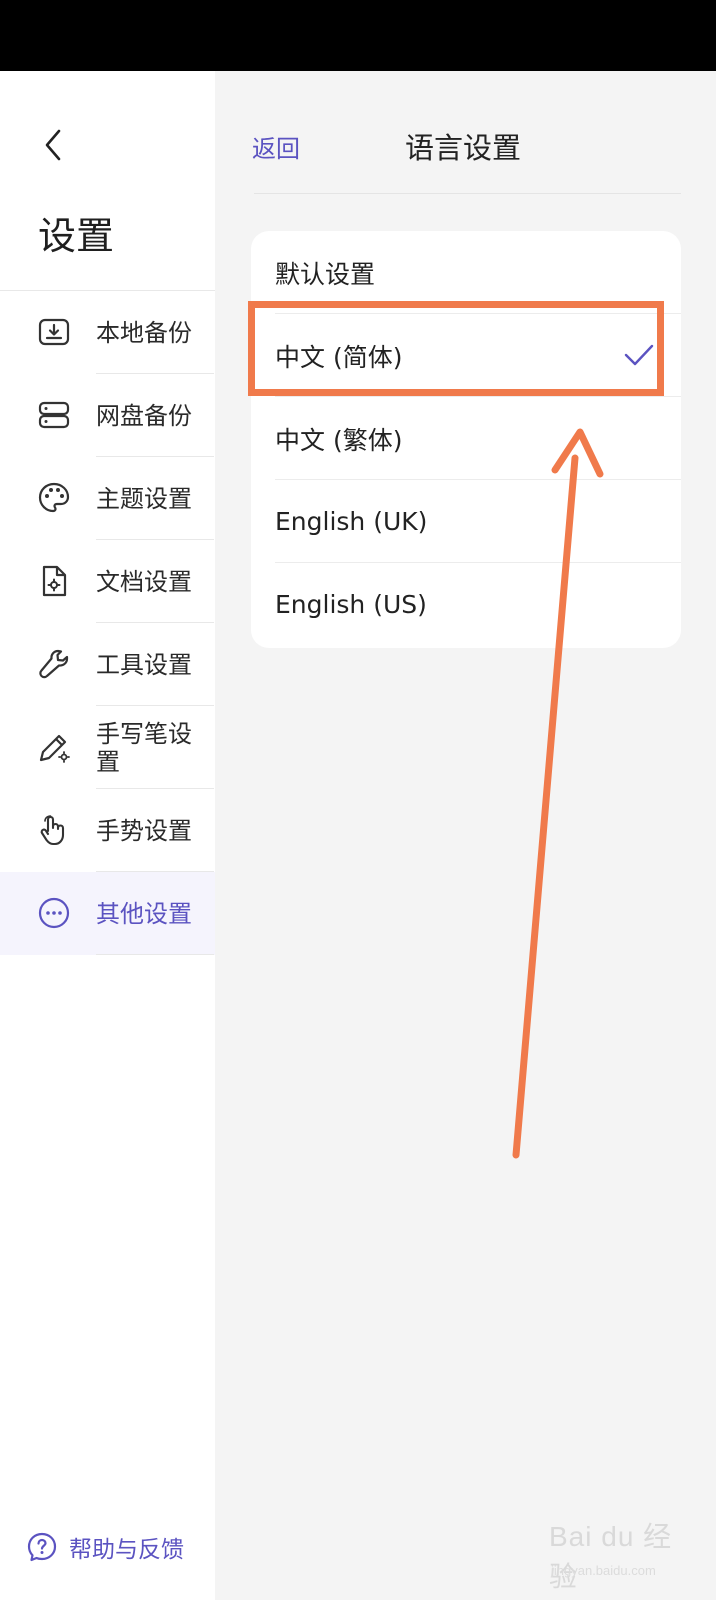  Describe the element at coordinates (351, 521) in the screenshot. I see `language-option-label: English (UK)` at that location.